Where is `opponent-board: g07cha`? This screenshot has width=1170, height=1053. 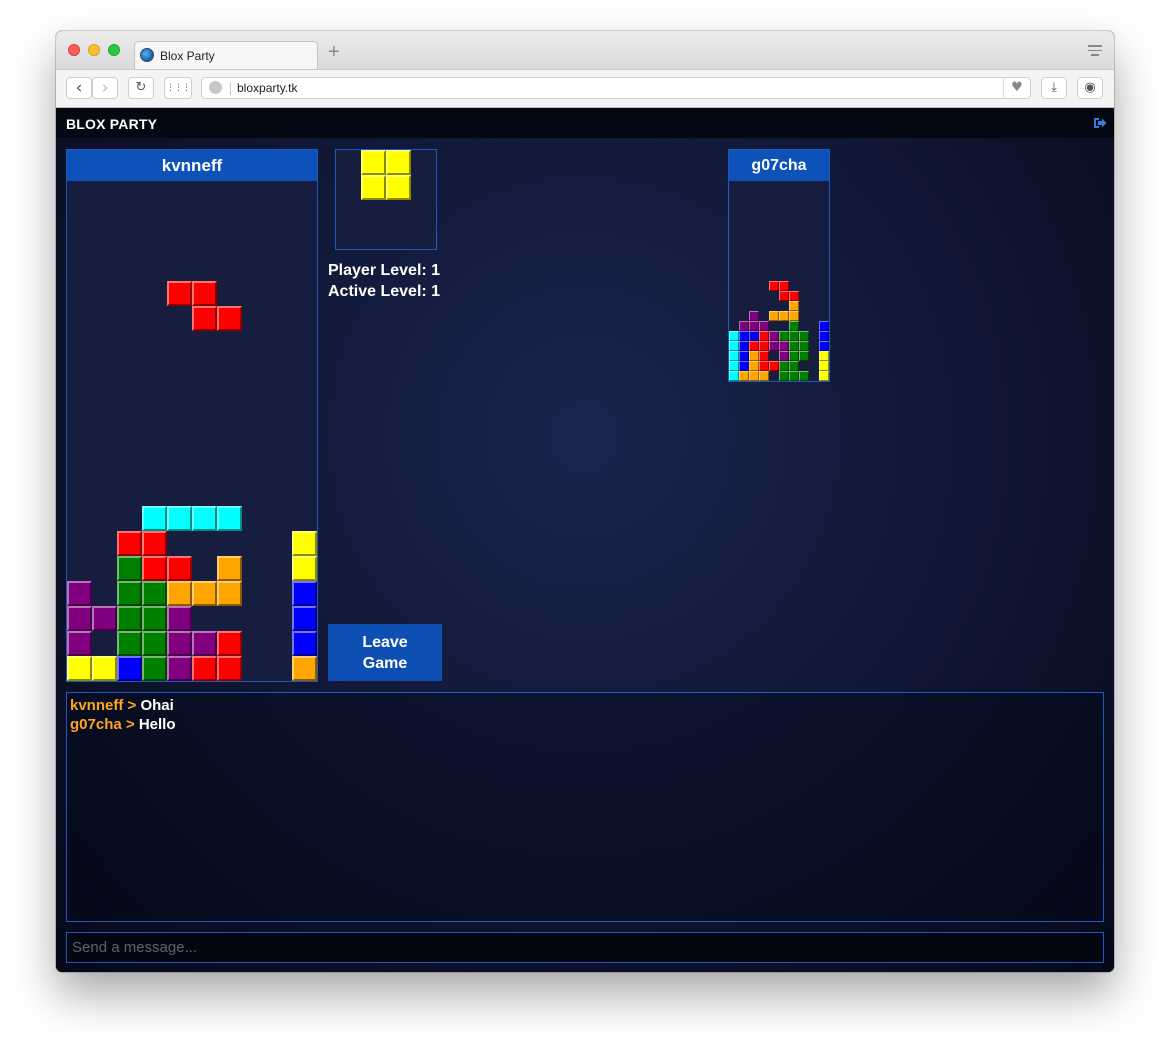 opponent-board: g07cha is located at coordinates (779, 265).